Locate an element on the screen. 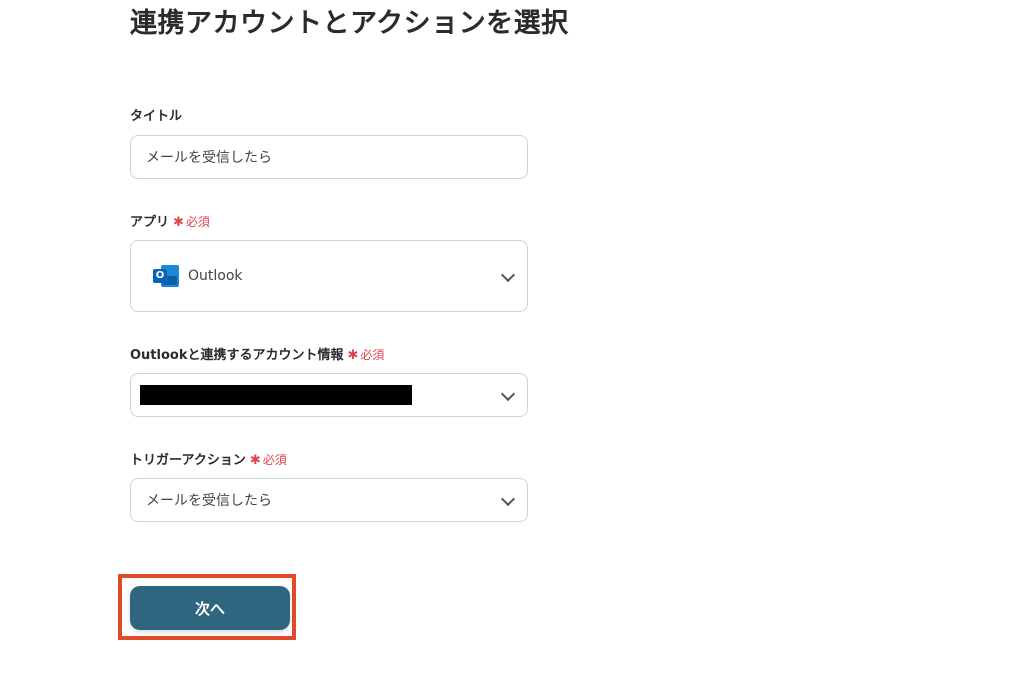  app-label-text: アプリ is located at coordinates (150, 222).